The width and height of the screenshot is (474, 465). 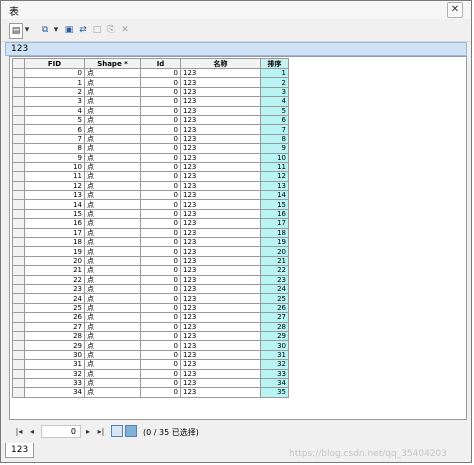 What do you see at coordinates (54, 120) in the screenshot?
I see `cell-fid: 5` at bounding box center [54, 120].